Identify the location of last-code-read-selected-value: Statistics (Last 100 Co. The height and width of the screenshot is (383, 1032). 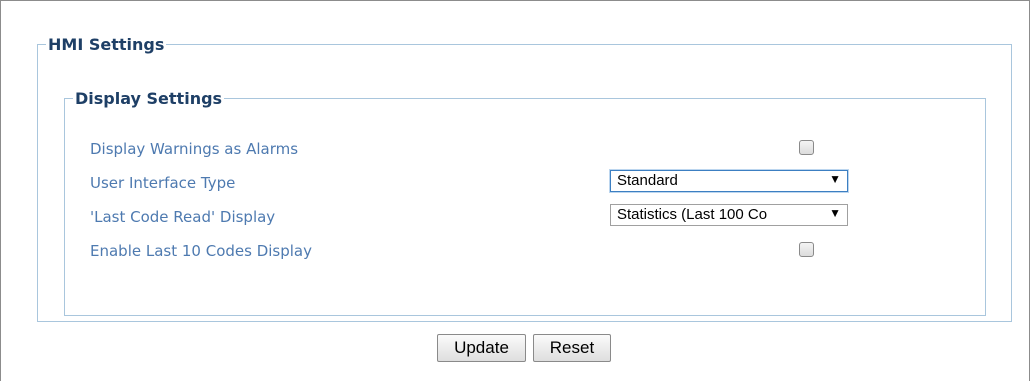
(692, 214).